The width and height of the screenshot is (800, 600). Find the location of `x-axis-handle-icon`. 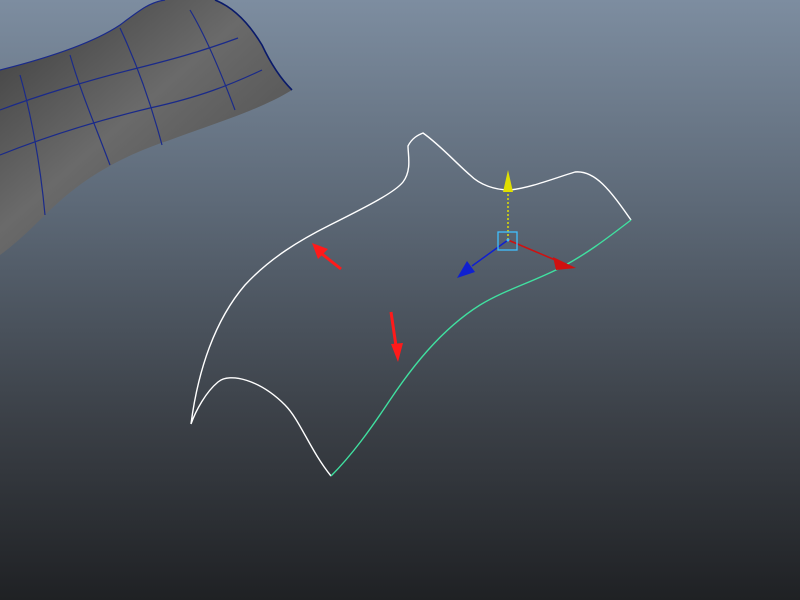

x-axis-handle-icon is located at coordinates (564, 263).